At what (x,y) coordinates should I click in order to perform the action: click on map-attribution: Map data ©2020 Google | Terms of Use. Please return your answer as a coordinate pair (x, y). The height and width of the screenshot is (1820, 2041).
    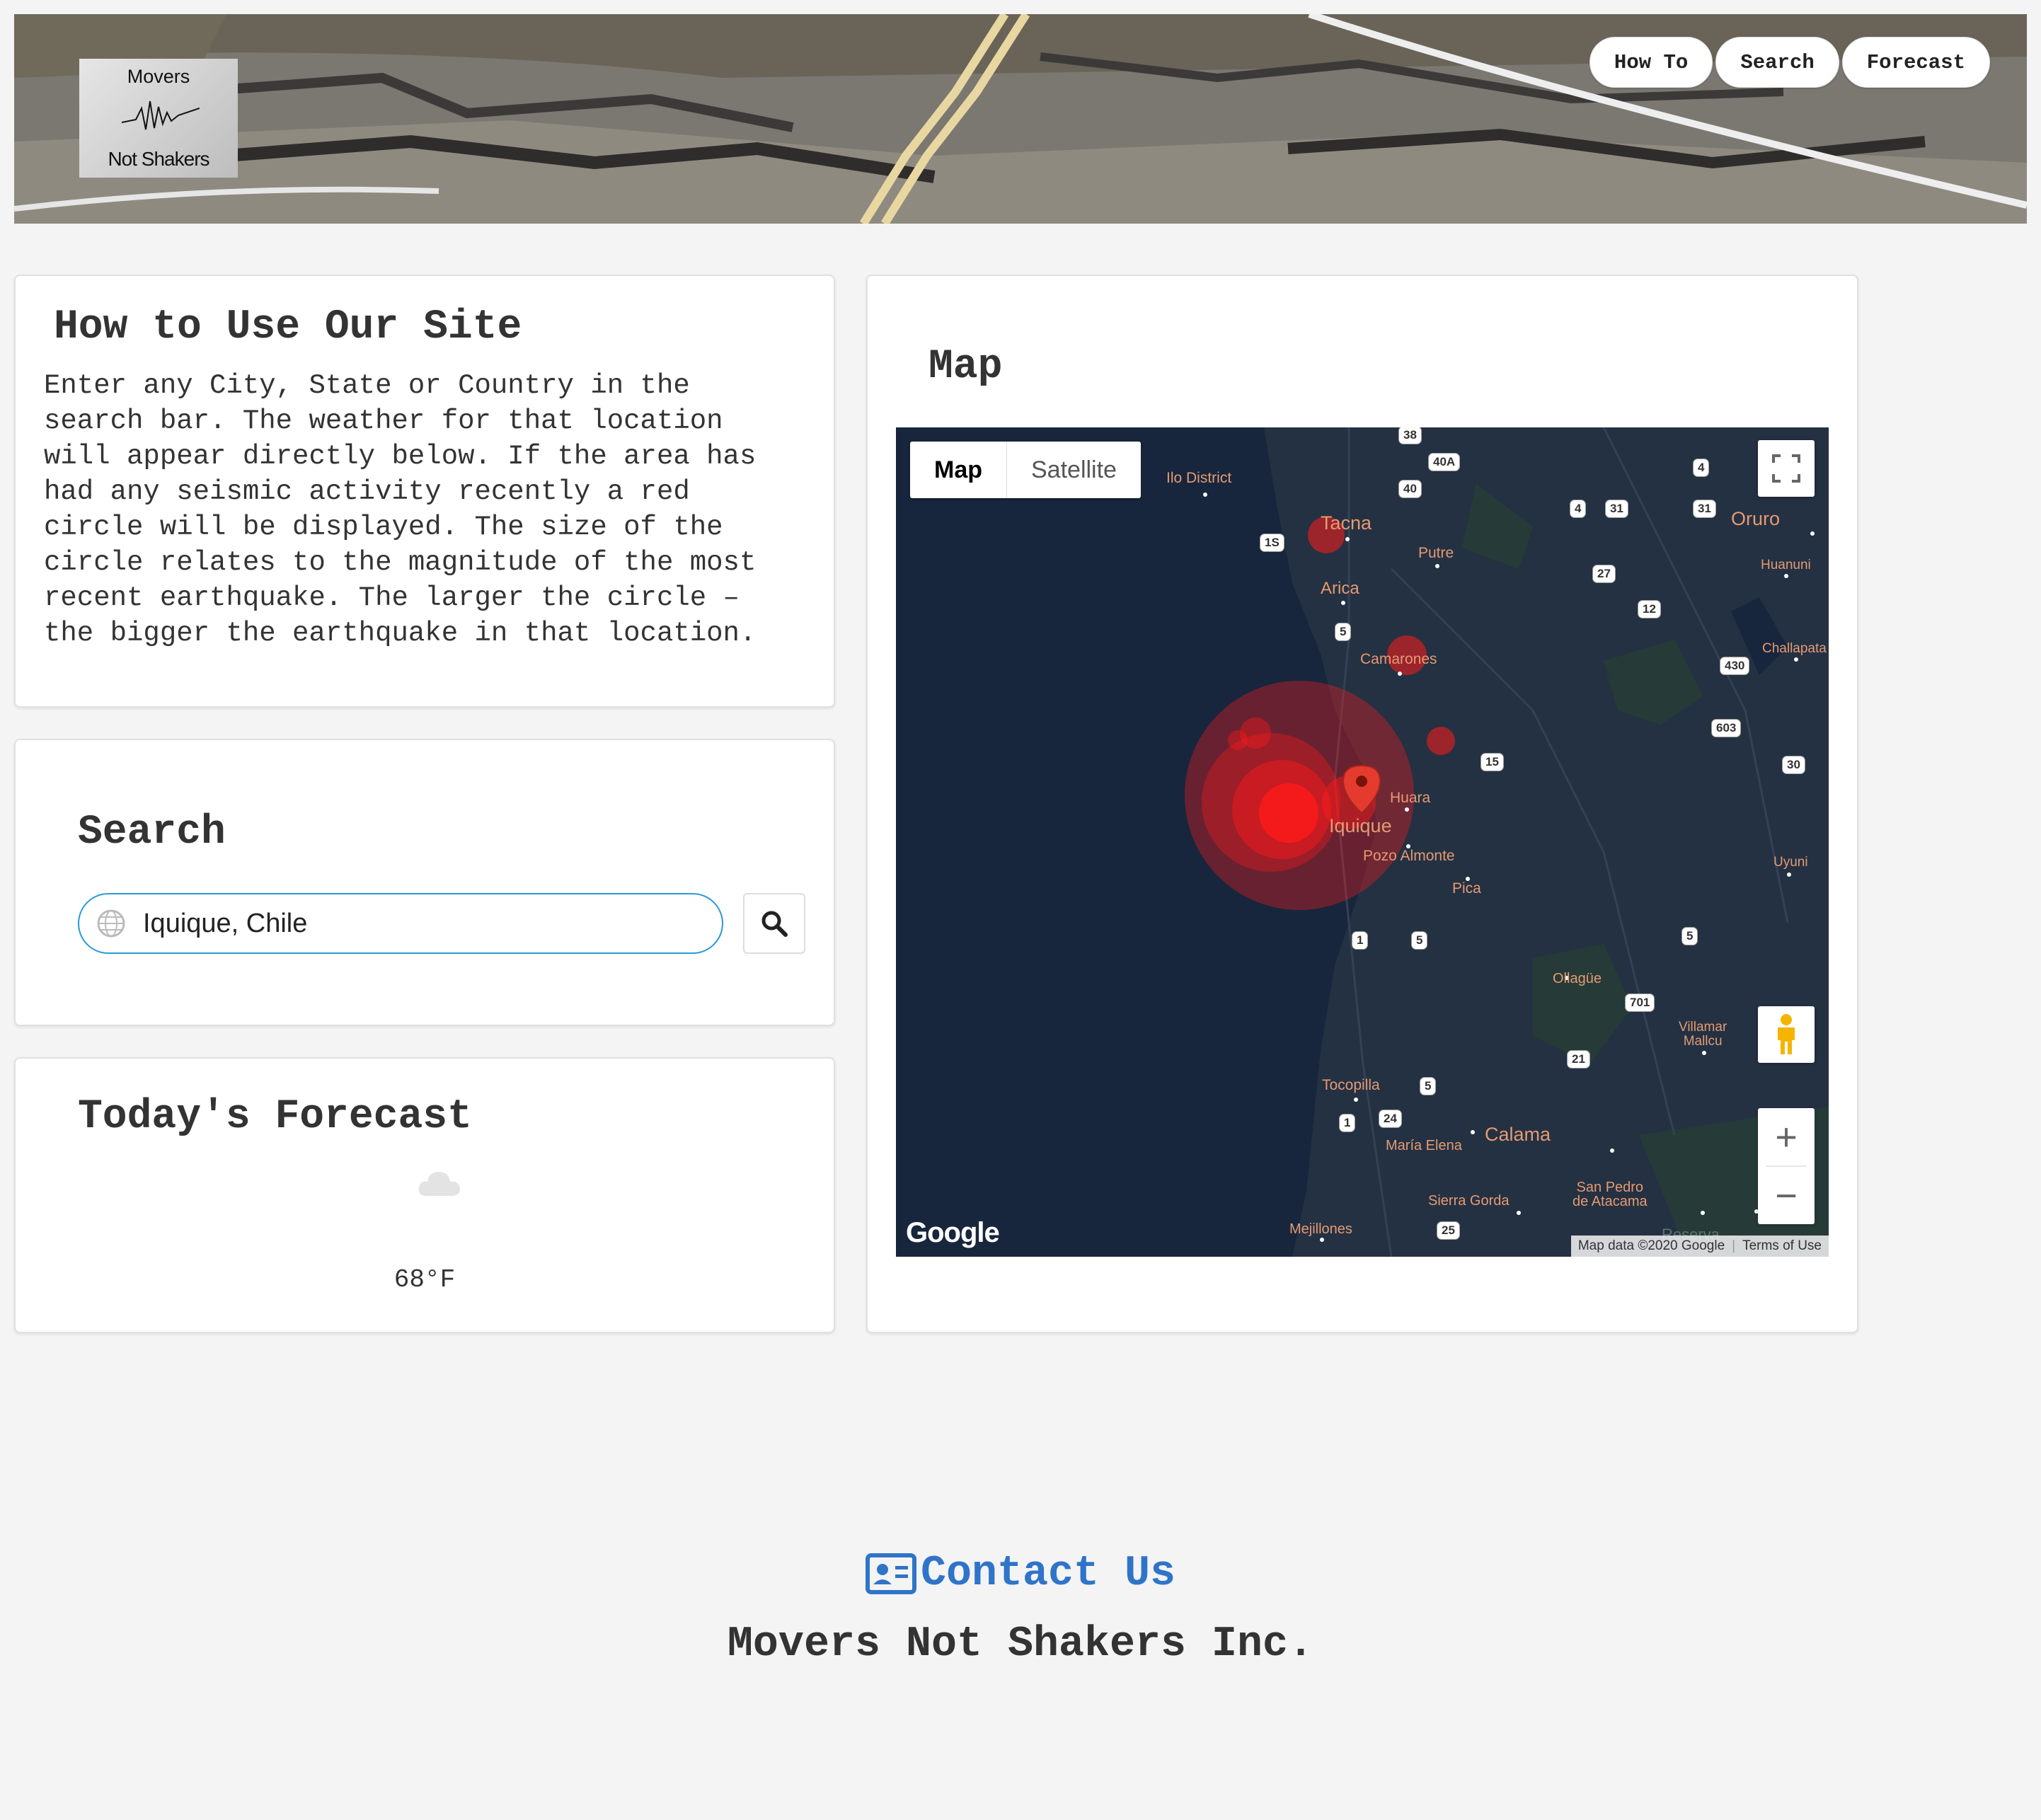
    Looking at the image, I should click on (1699, 1247).